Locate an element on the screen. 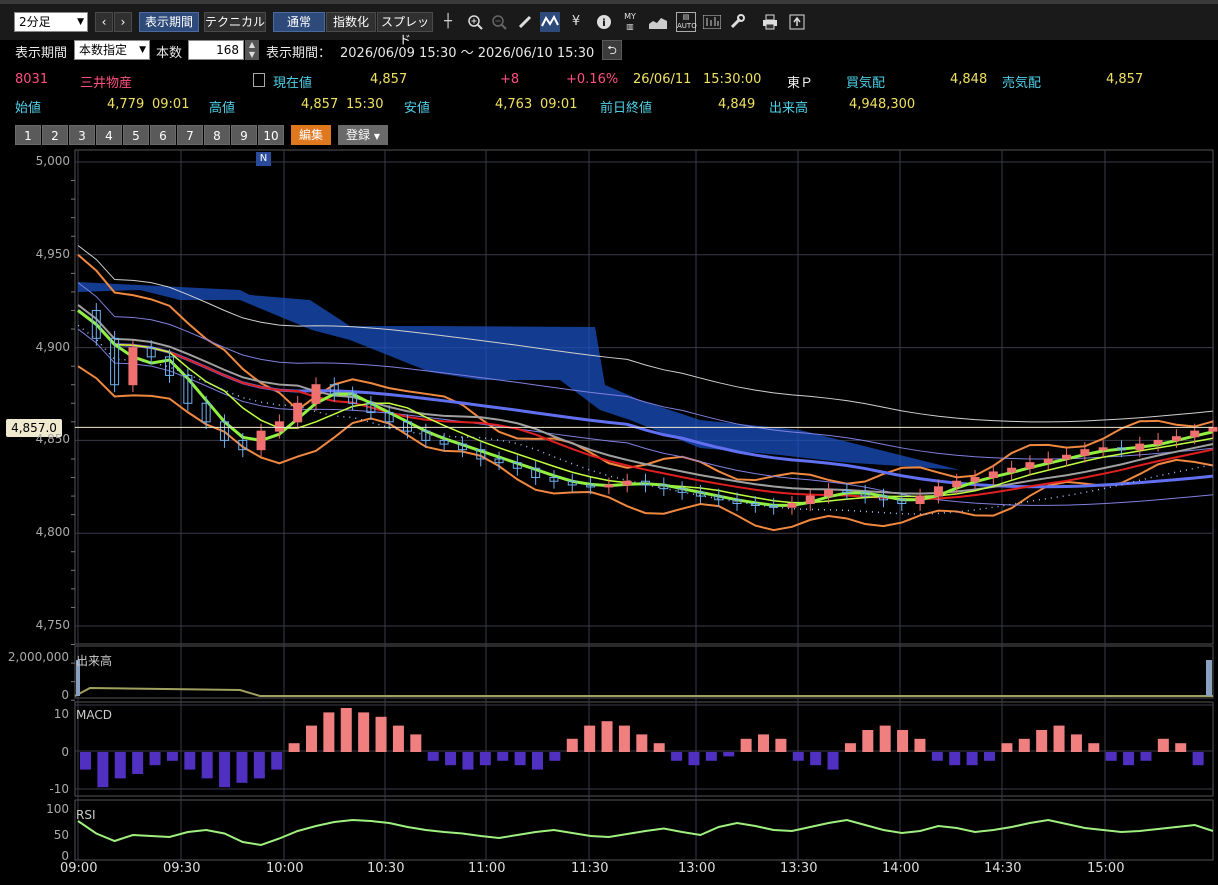 This screenshot has height=885, width=1218. wrench-icon is located at coordinates (737, 22).